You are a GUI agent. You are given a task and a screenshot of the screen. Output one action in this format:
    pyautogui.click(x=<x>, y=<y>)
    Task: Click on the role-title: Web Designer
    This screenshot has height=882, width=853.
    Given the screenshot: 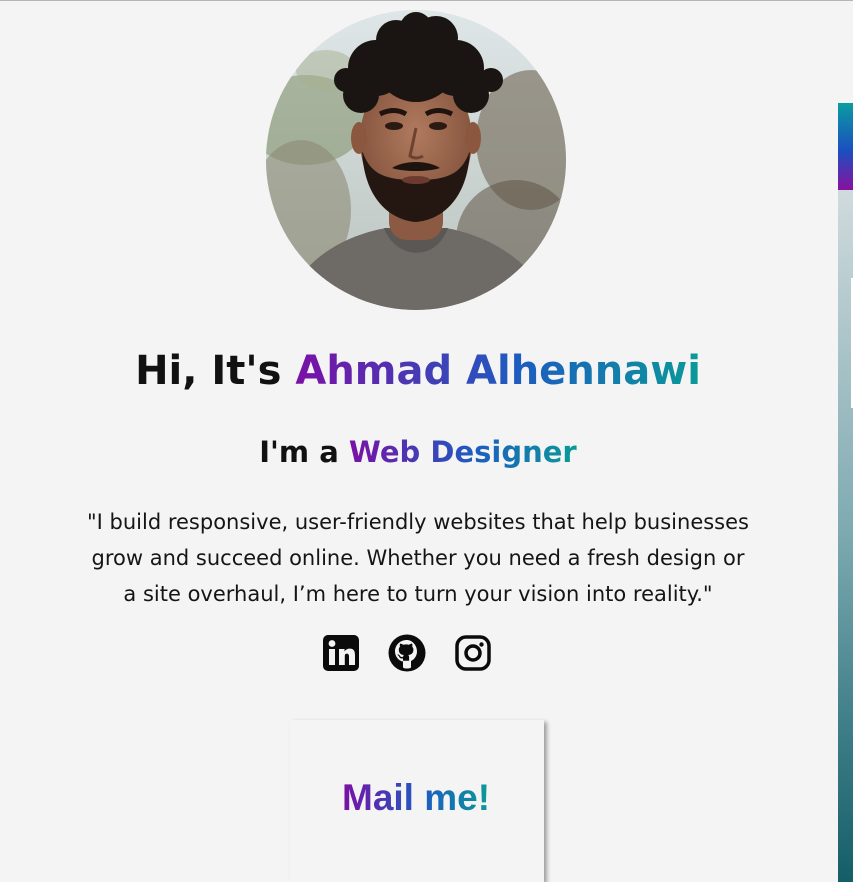 What is the action you would take?
    pyautogui.click(x=462, y=452)
    